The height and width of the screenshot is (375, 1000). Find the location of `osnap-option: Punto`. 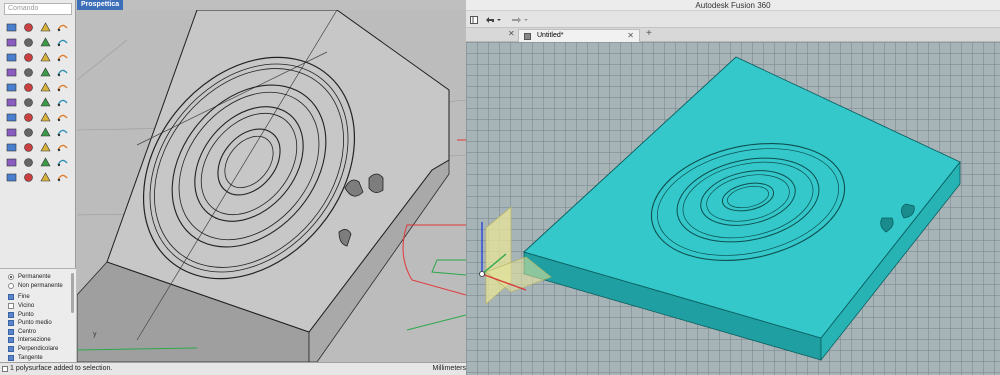

osnap-option: Punto is located at coordinates (38, 314).